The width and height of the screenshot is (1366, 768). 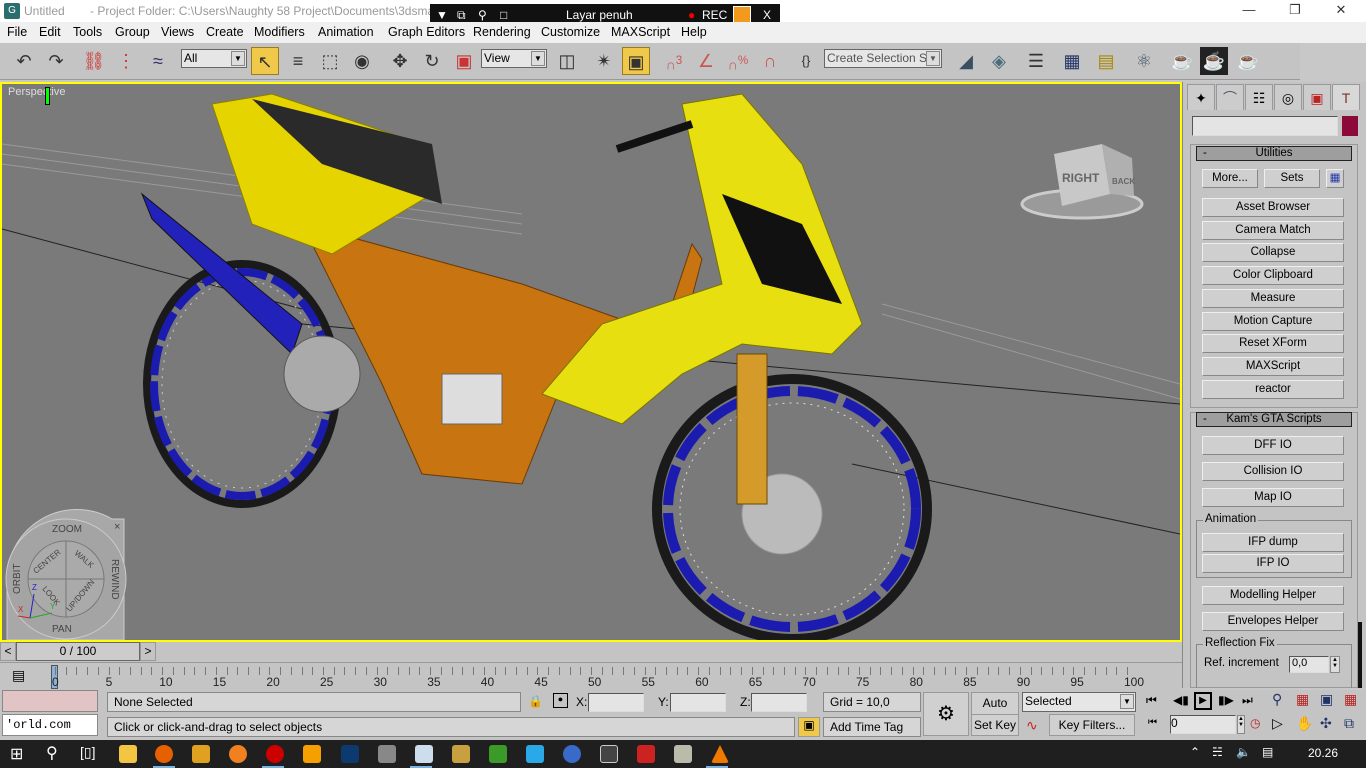 What do you see at coordinates (995, 725) in the screenshot?
I see `set-key-button: Set Key` at bounding box center [995, 725].